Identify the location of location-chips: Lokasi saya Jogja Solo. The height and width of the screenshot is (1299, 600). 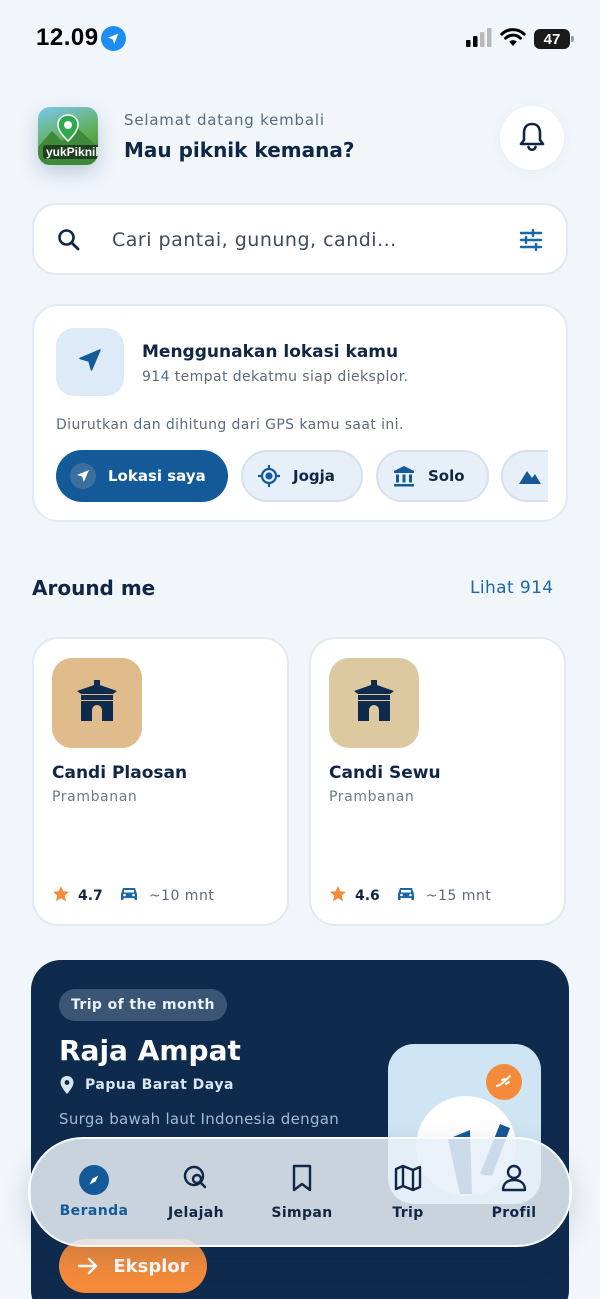
(302, 477).